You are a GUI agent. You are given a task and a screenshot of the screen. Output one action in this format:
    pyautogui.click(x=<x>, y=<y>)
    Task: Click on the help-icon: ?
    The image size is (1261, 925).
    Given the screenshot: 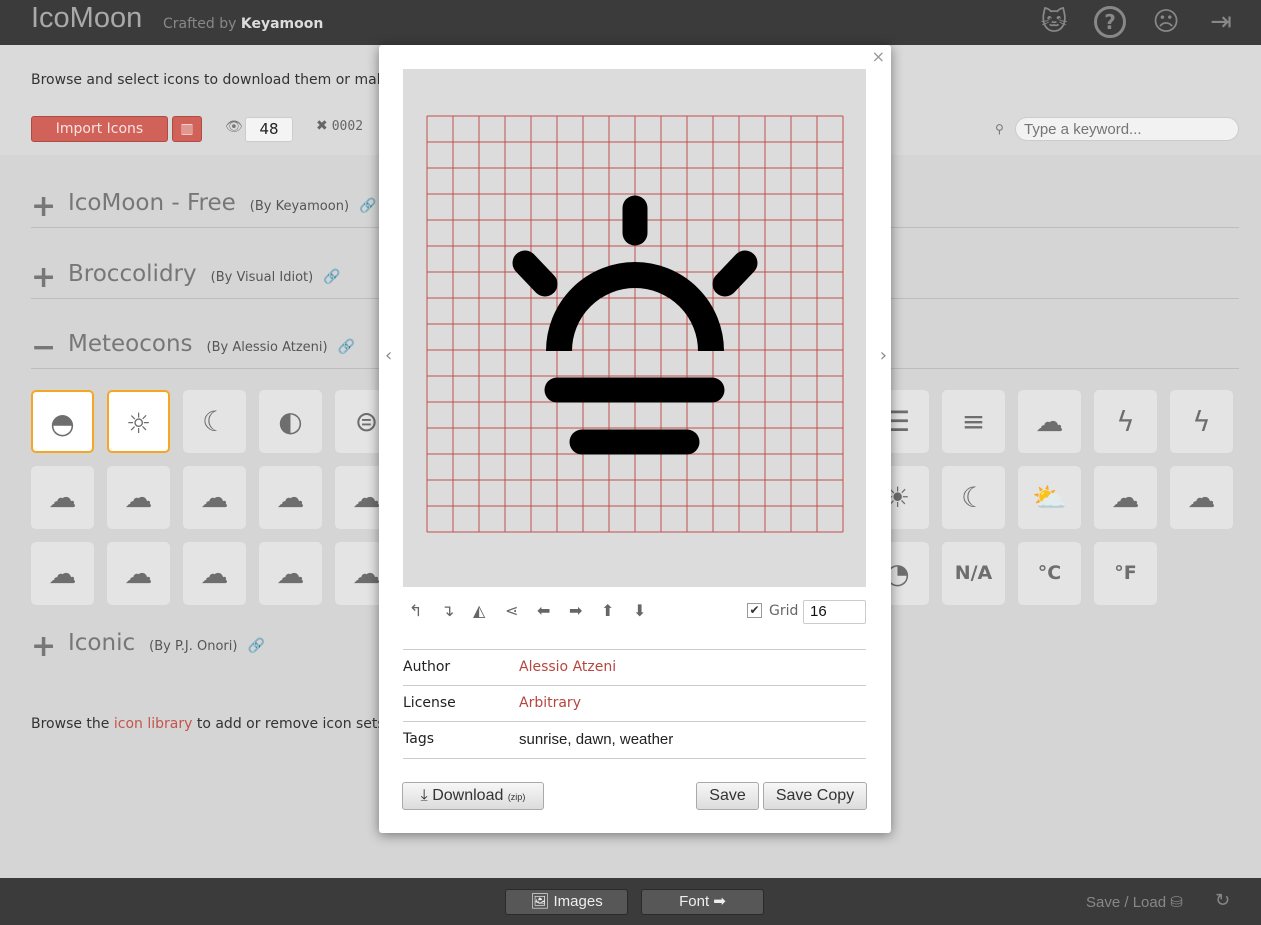 What is the action you would take?
    pyautogui.click(x=1110, y=22)
    